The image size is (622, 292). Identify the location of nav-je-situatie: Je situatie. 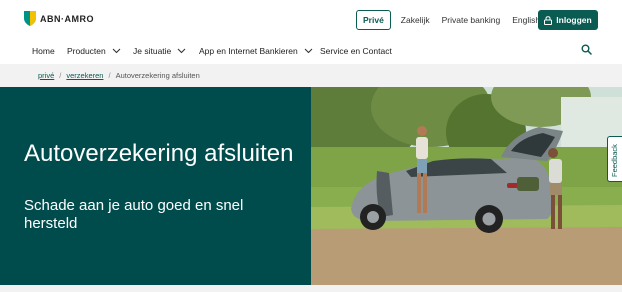
(159, 51).